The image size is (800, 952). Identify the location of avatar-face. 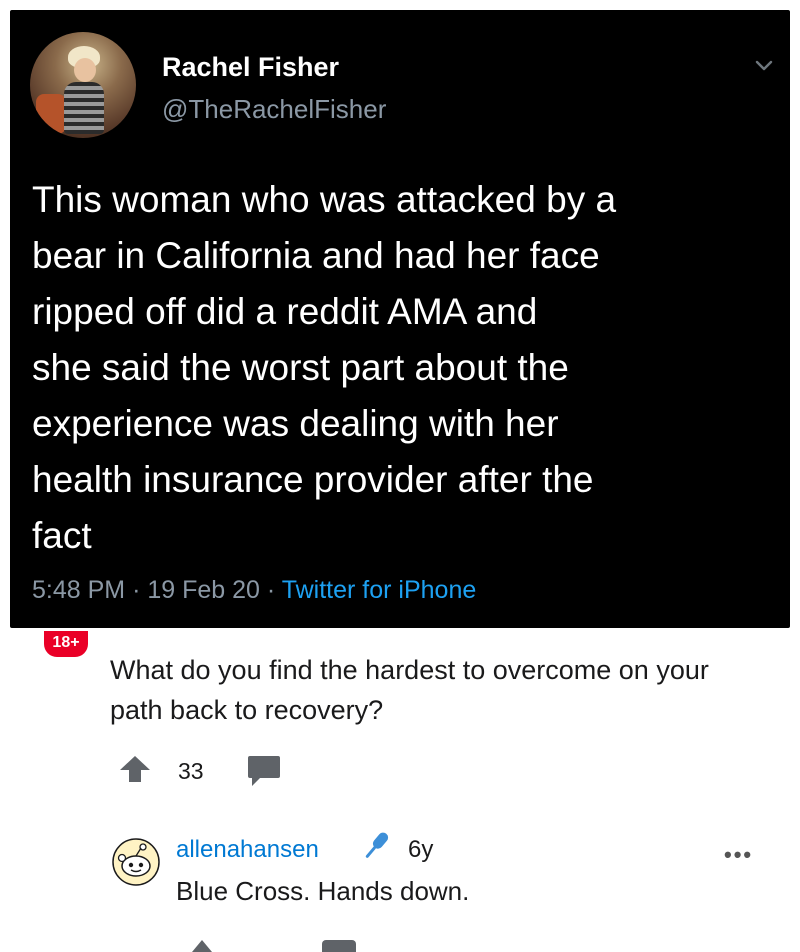
(85, 70).